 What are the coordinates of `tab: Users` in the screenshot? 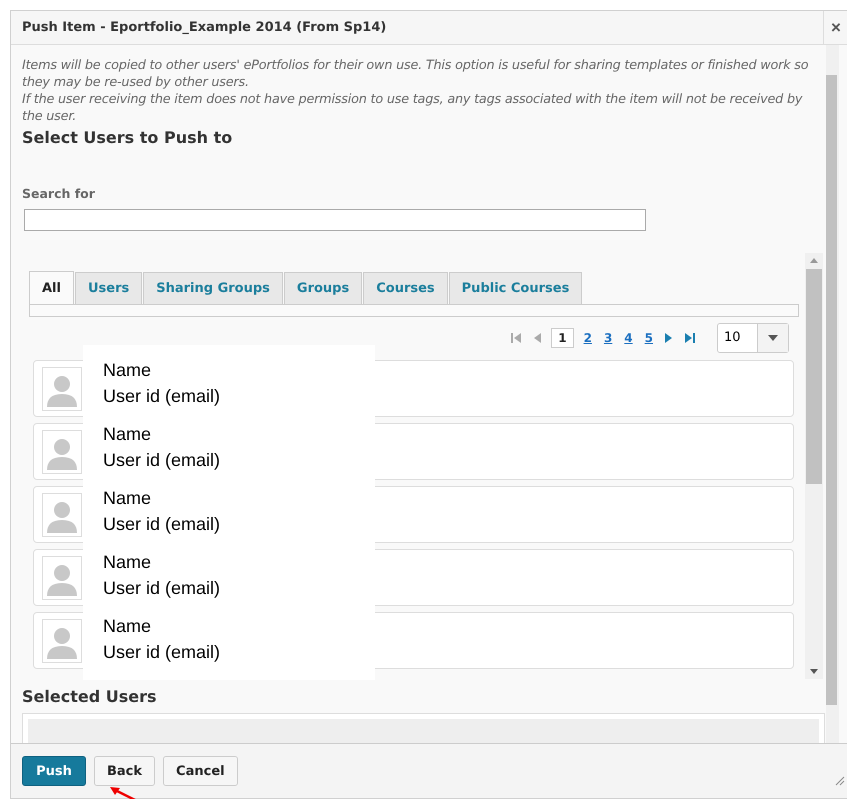 It's located at (108, 288).